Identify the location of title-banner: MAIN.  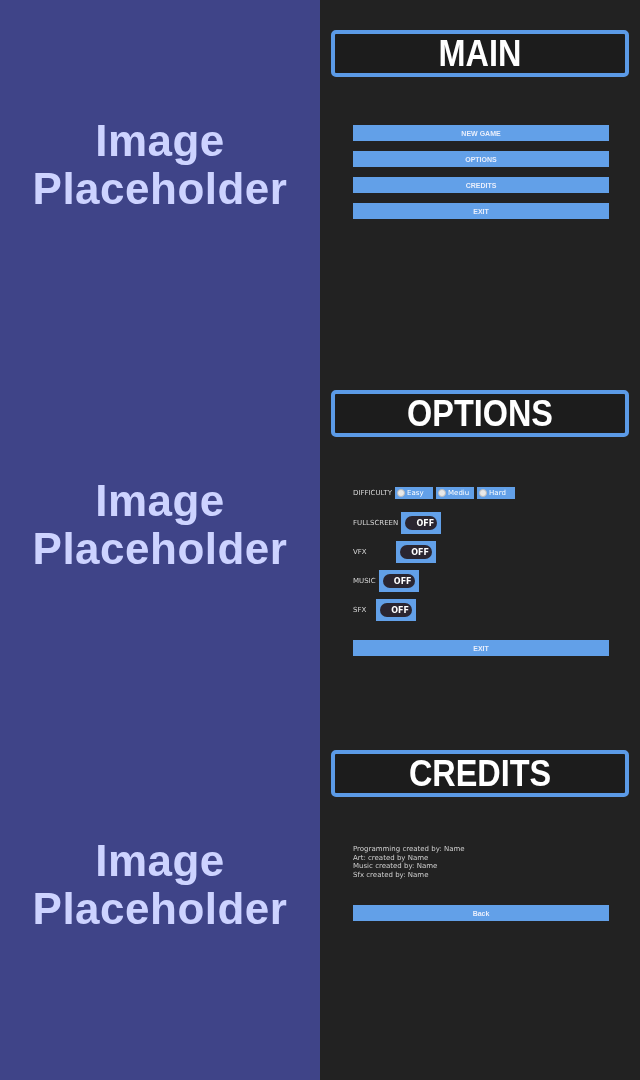
(480, 53).